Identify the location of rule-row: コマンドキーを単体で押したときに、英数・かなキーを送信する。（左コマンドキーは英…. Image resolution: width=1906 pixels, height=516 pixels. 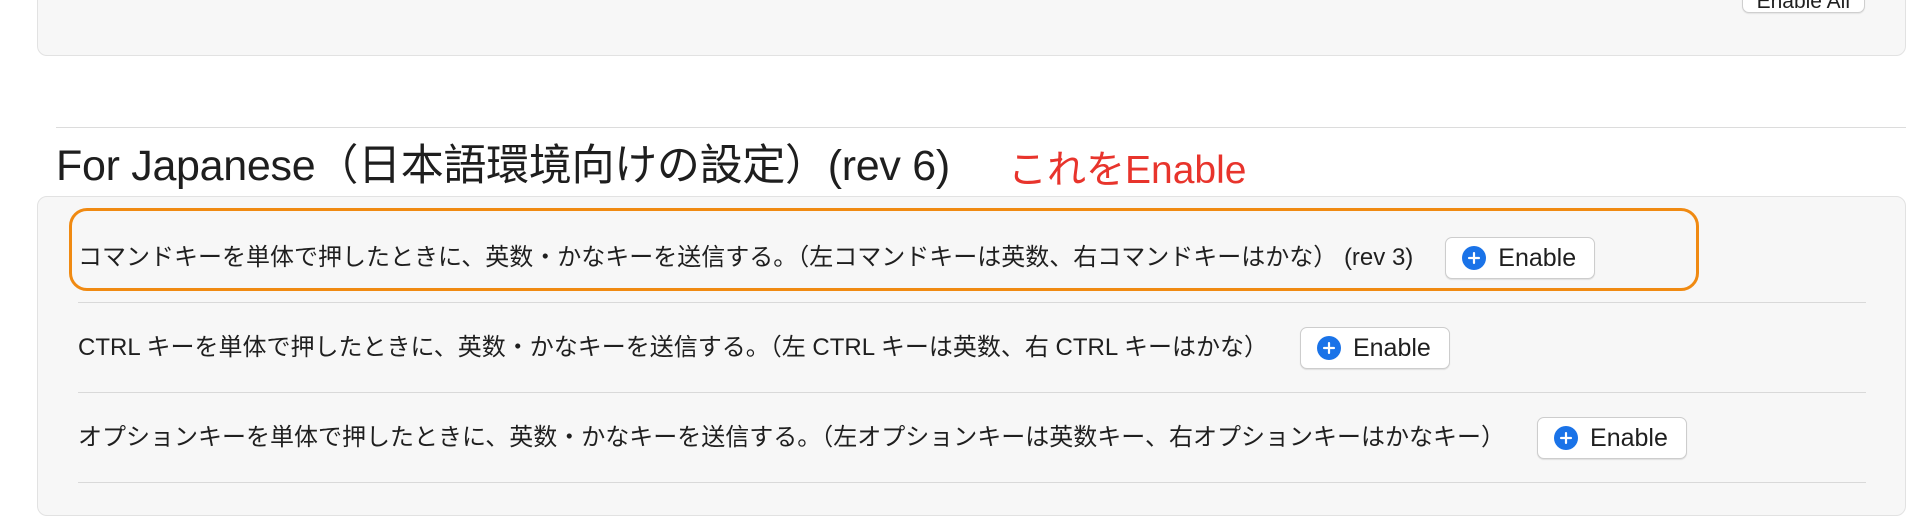
(972, 258).